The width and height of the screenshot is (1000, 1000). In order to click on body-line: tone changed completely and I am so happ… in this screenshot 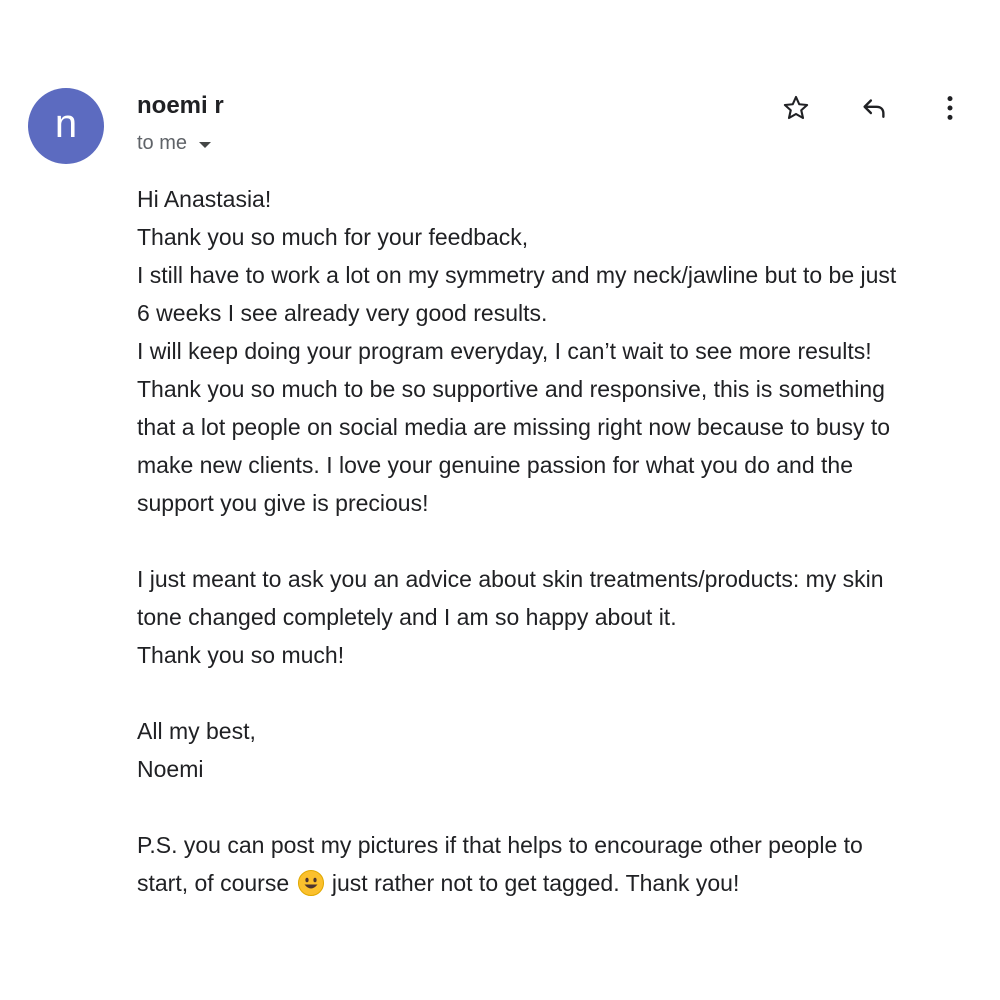, I will do `click(407, 617)`.